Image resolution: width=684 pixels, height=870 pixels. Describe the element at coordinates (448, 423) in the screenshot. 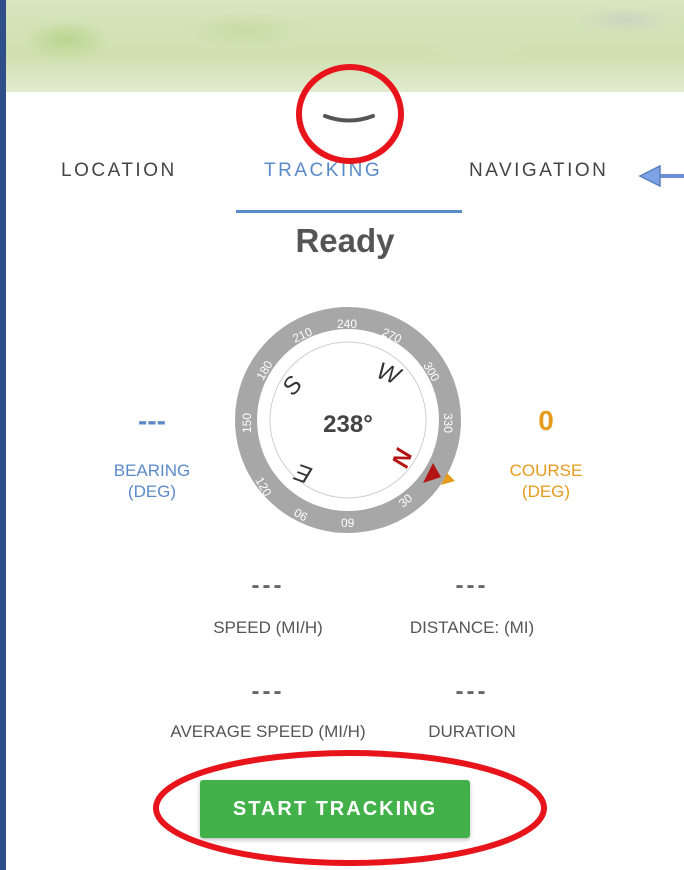

I see `ring-label-330: 330` at that location.